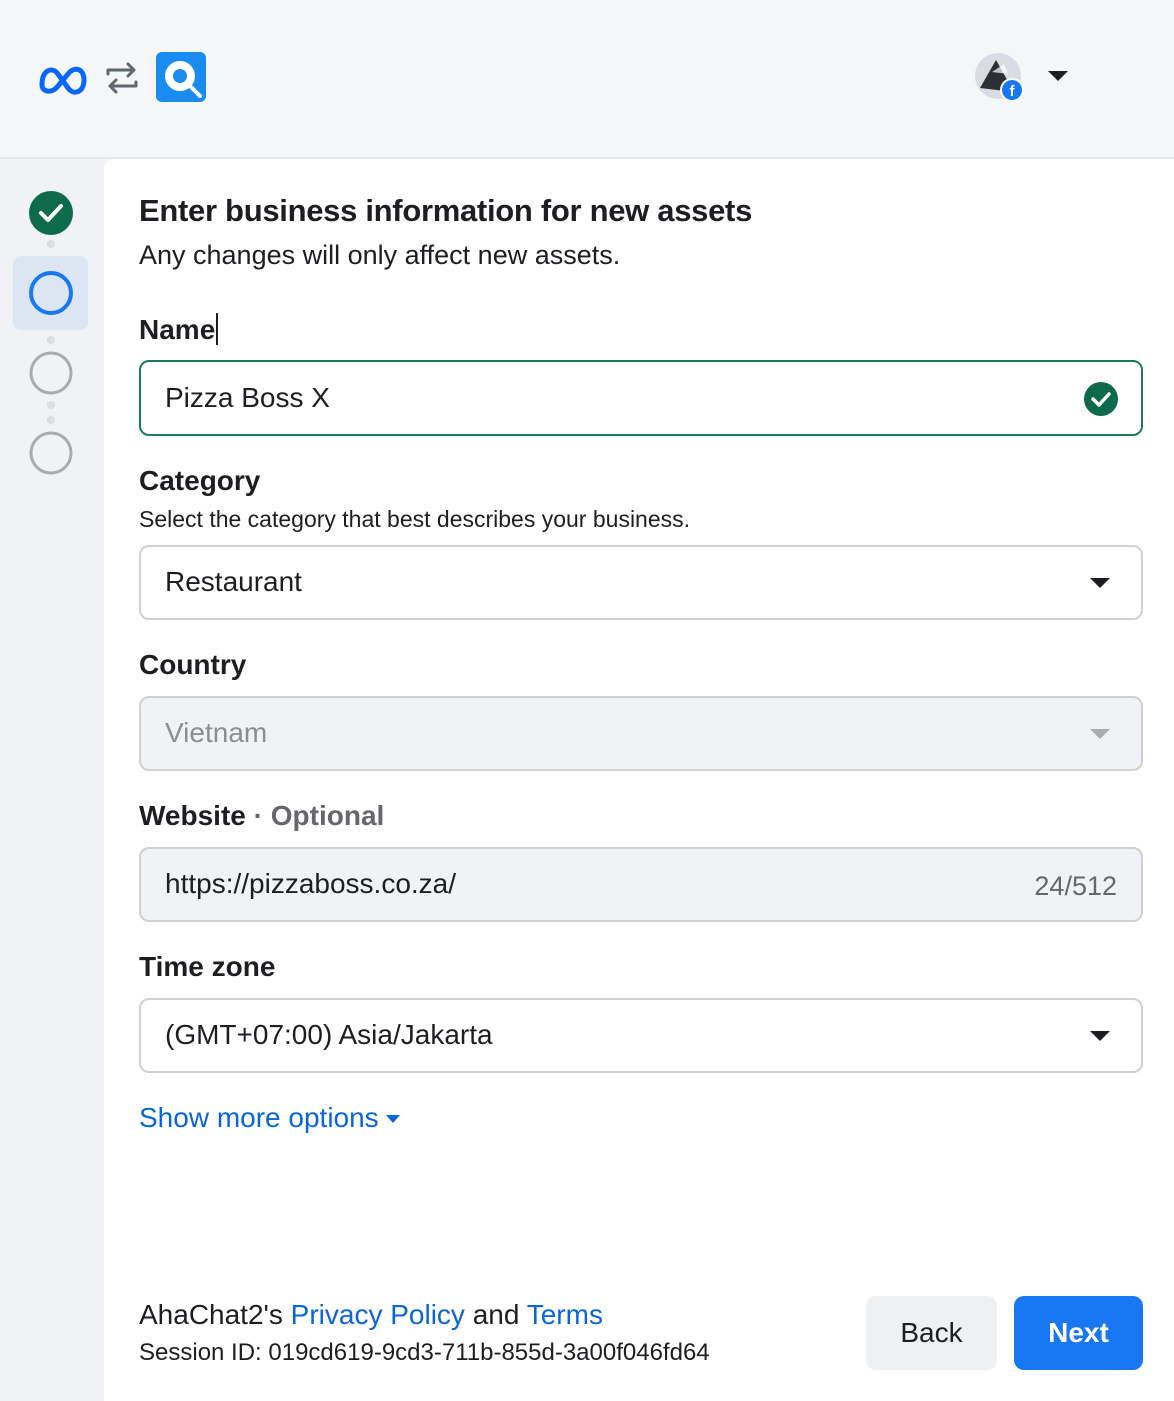  Describe the element at coordinates (122, 78) in the screenshot. I see `swap-arrows-icon` at that location.